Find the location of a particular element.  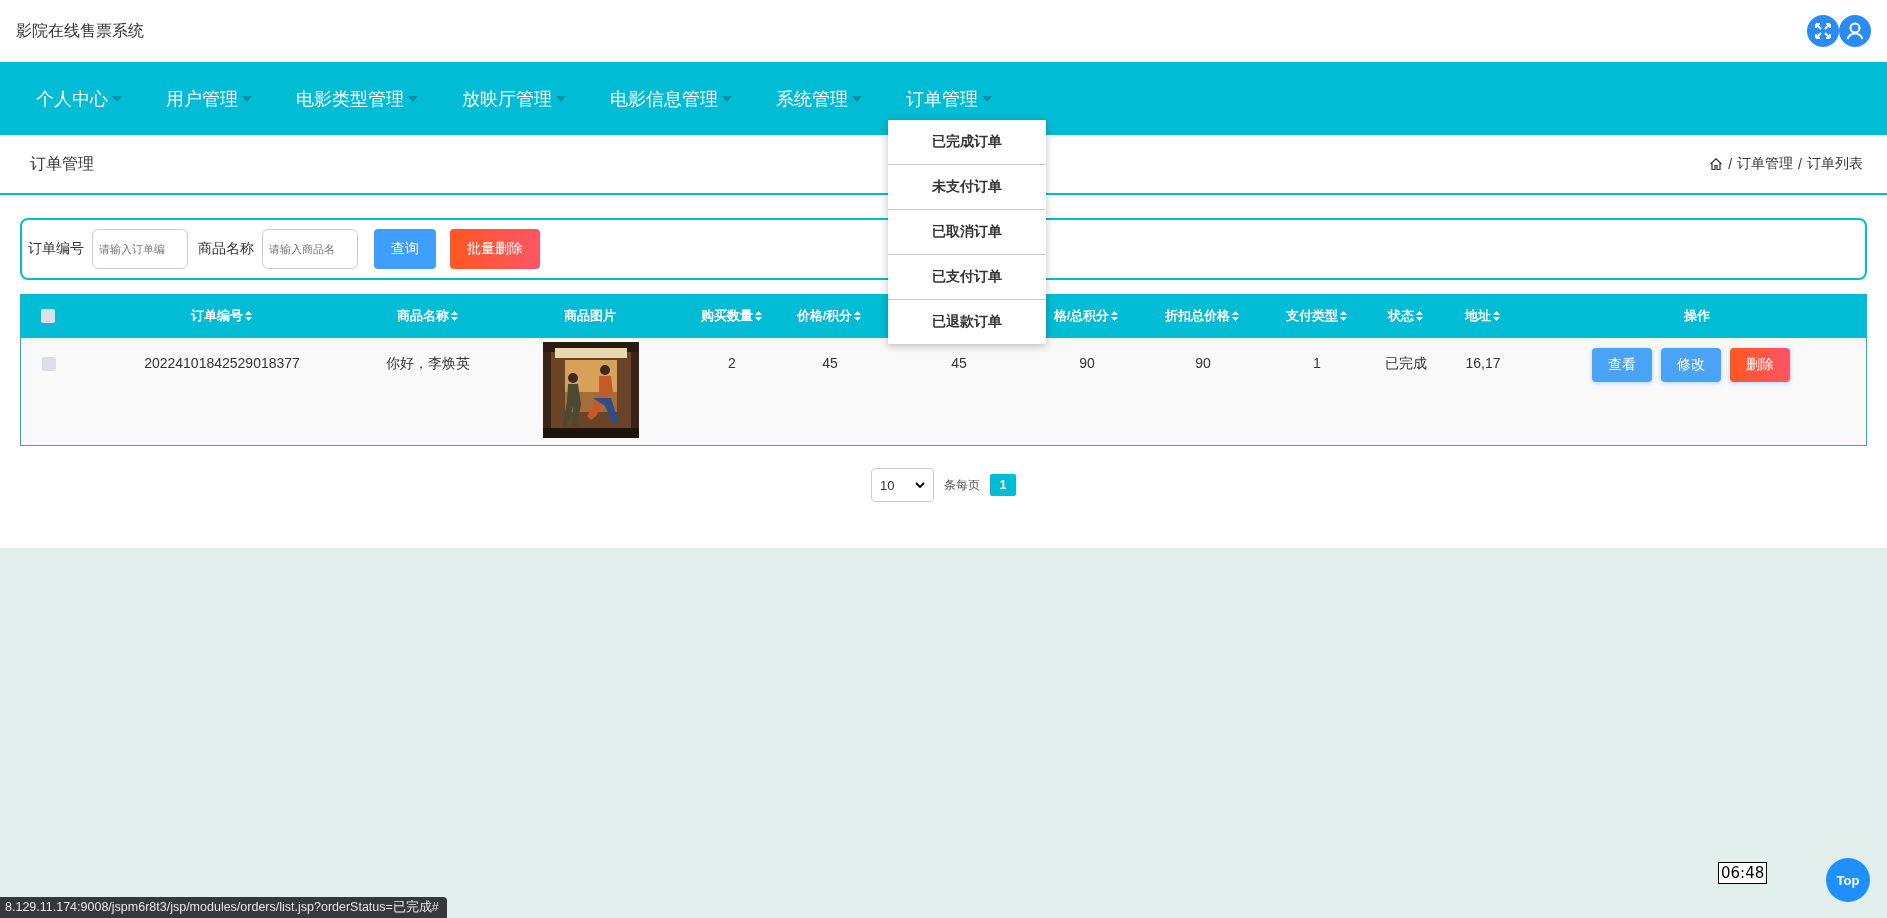

dropdown-item: 未支付订单 is located at coordinates (967, 187).